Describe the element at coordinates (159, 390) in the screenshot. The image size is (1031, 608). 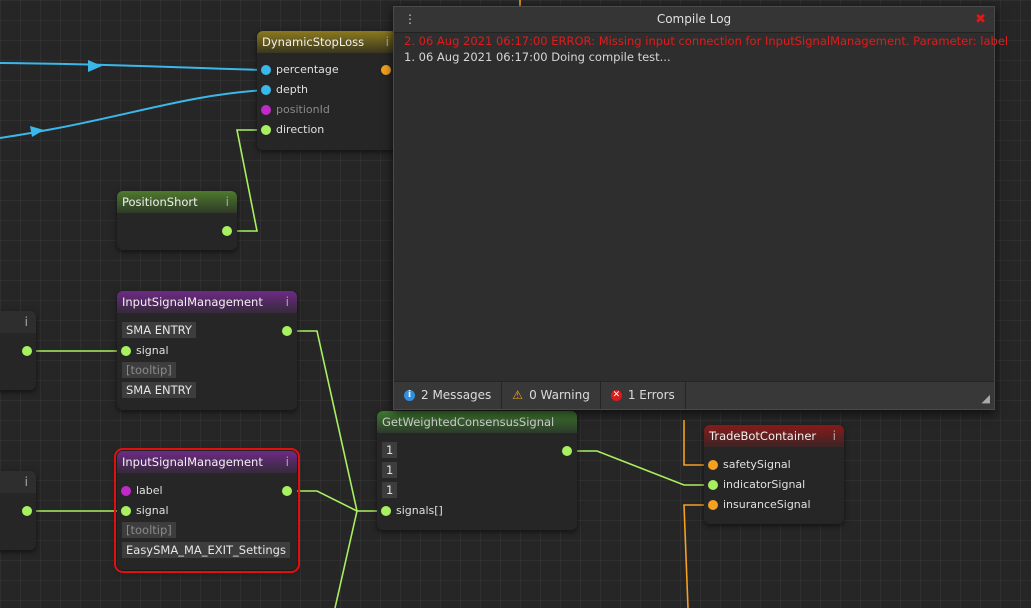
I see `description-field: SMA ENTRY` at that location.